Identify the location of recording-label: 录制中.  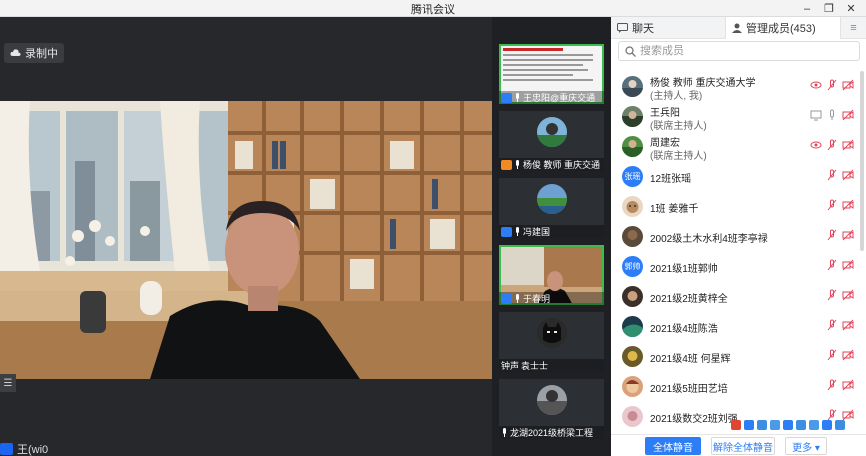
(41, 54).